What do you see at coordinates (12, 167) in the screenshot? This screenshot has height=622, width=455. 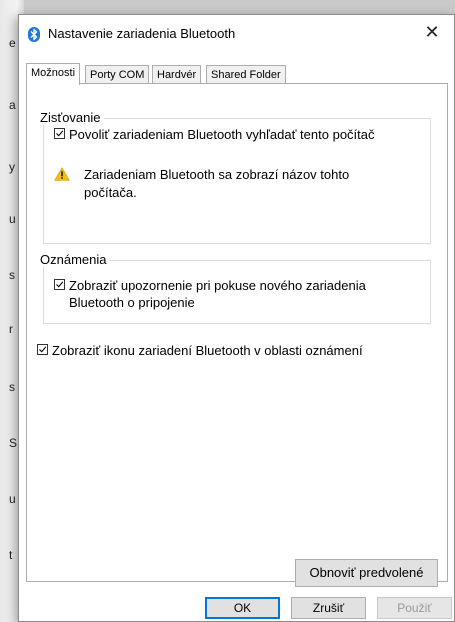 I see `background-text: y` at bounding box center [12, 167].